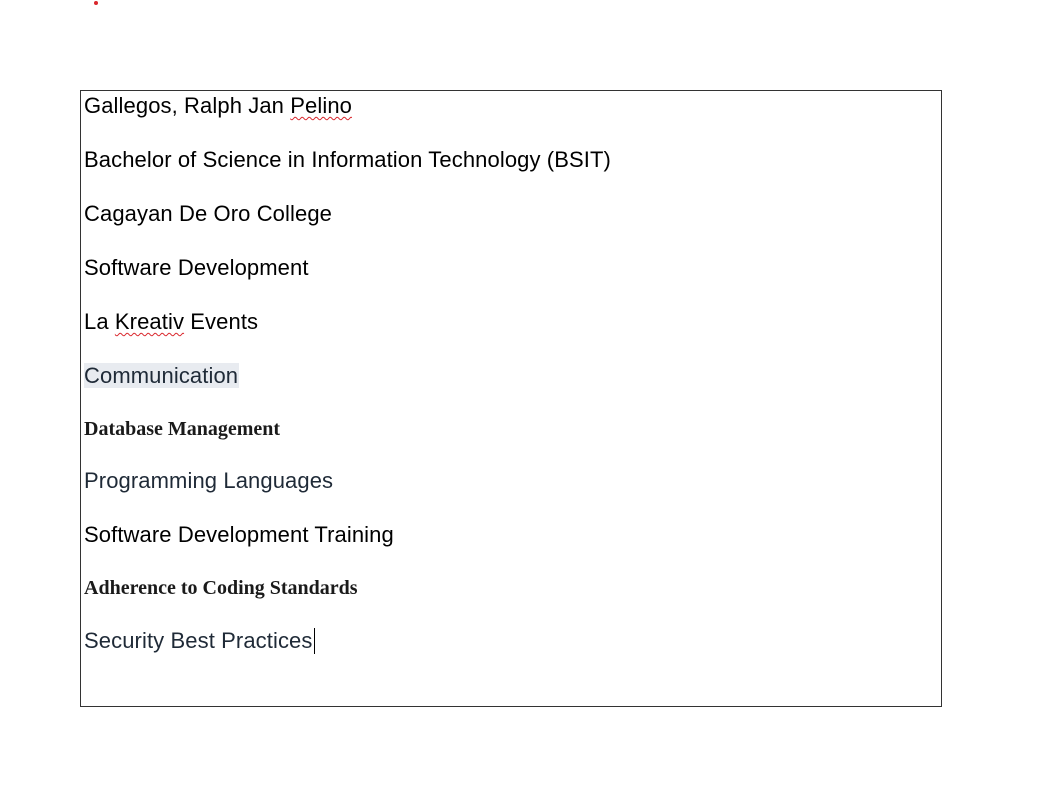 The image size is (1040, 792). I want to click on database-line: Database Management, so click(182, 429).